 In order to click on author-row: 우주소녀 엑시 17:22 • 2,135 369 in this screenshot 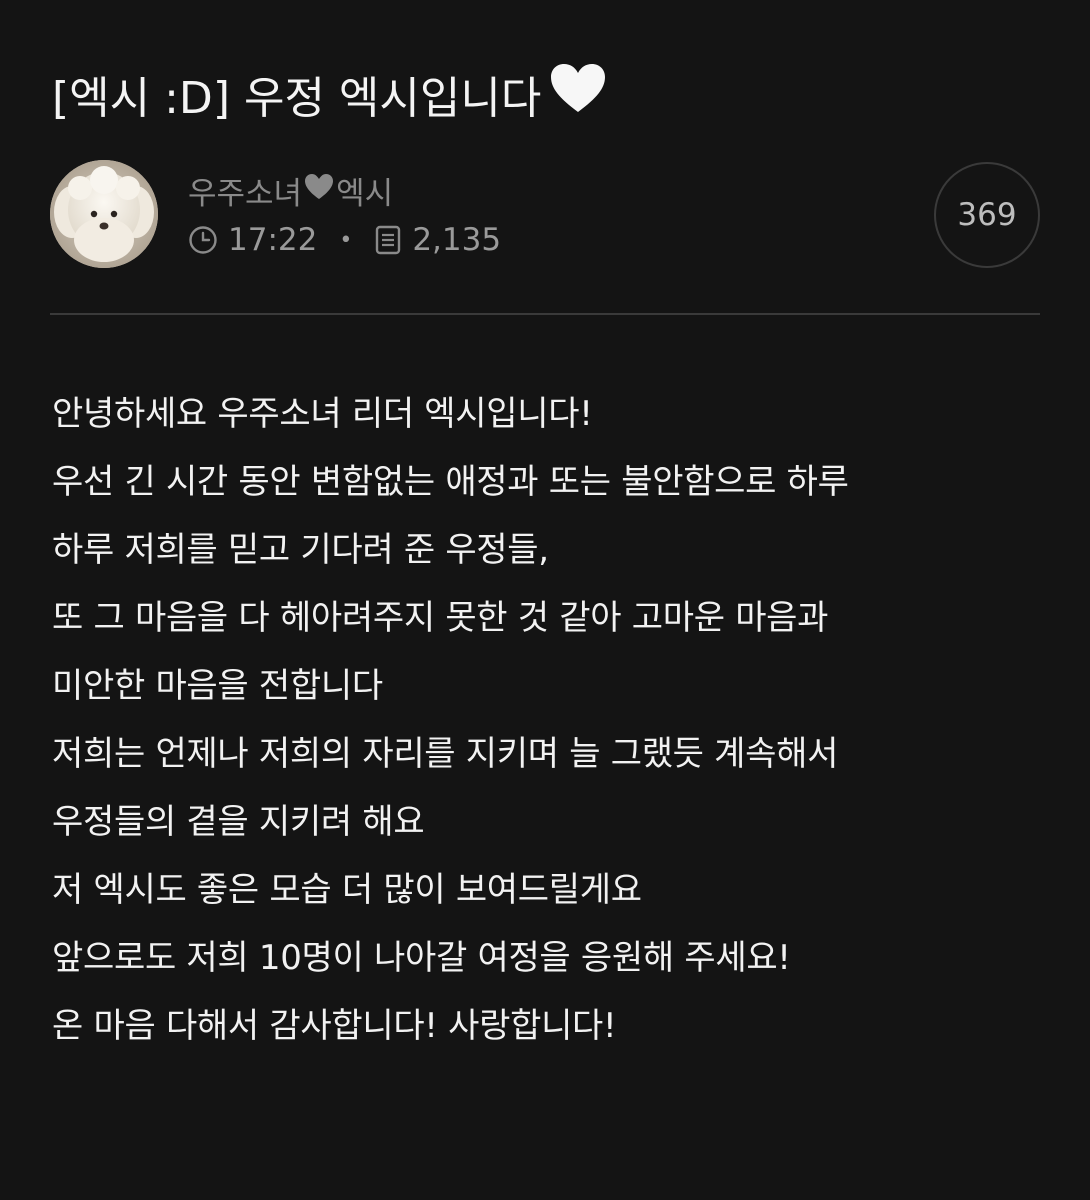, I will do `click(545, 214)`.